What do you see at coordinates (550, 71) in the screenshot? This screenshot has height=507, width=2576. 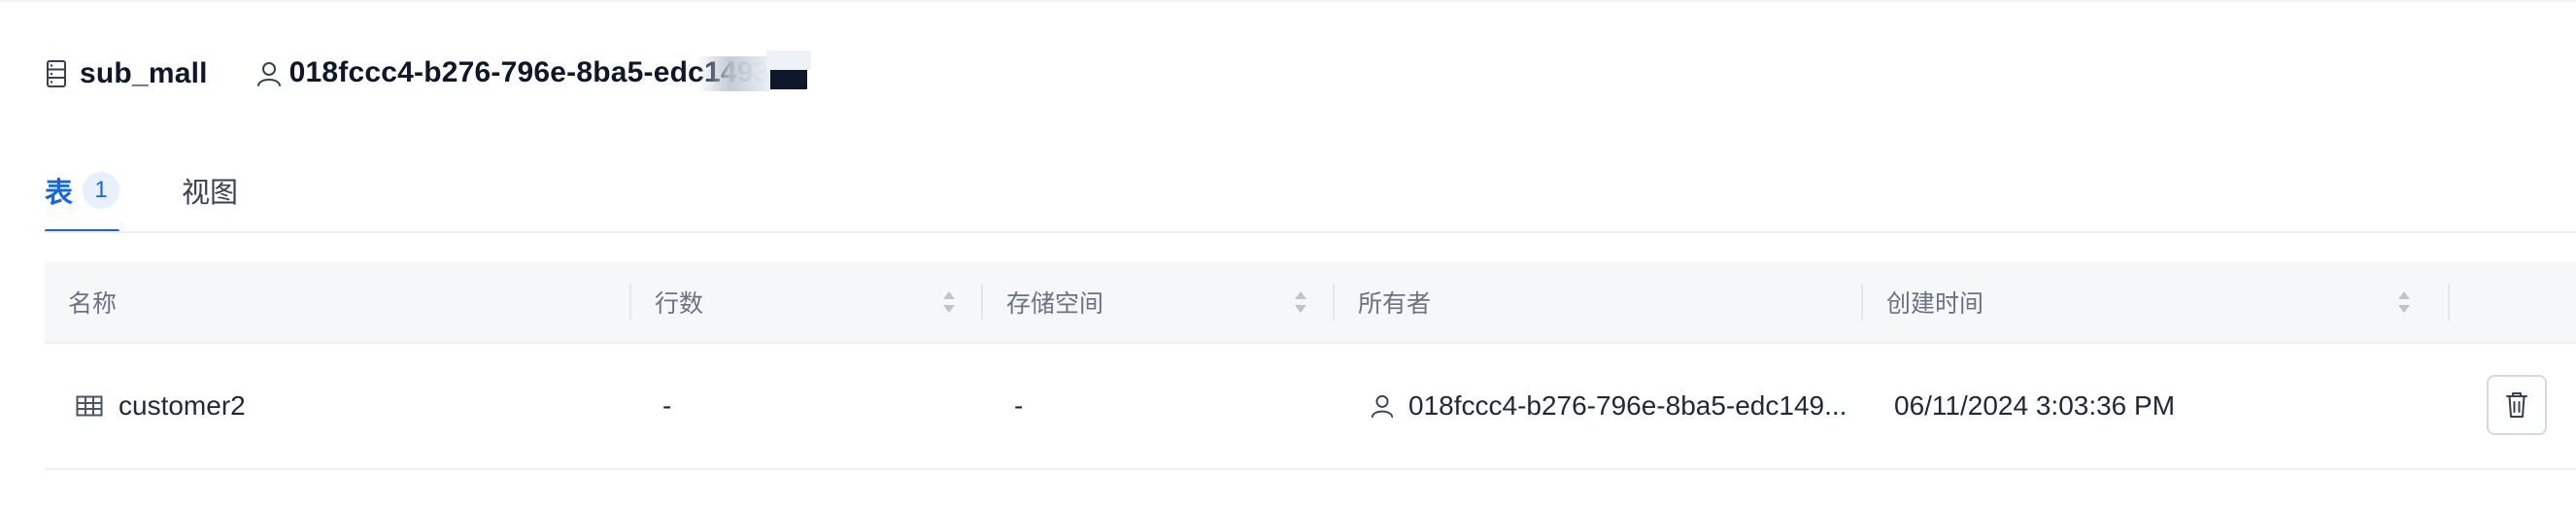 I see `owner-id: 018fccc4-b276-796e-8ba5-edc1493` at bounding box center [550, 71].